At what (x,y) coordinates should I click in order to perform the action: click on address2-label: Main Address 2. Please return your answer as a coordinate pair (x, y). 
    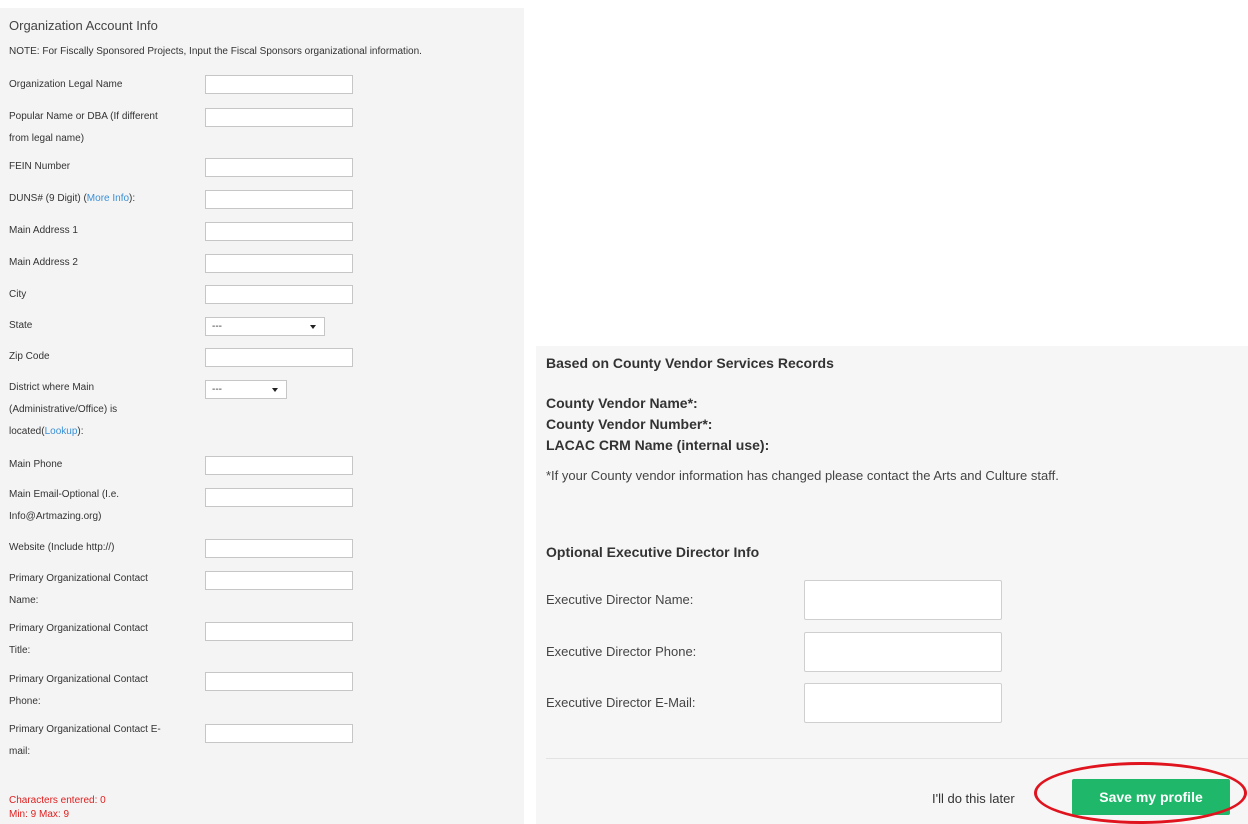
    Looking at the image, I should click on (43, 262).